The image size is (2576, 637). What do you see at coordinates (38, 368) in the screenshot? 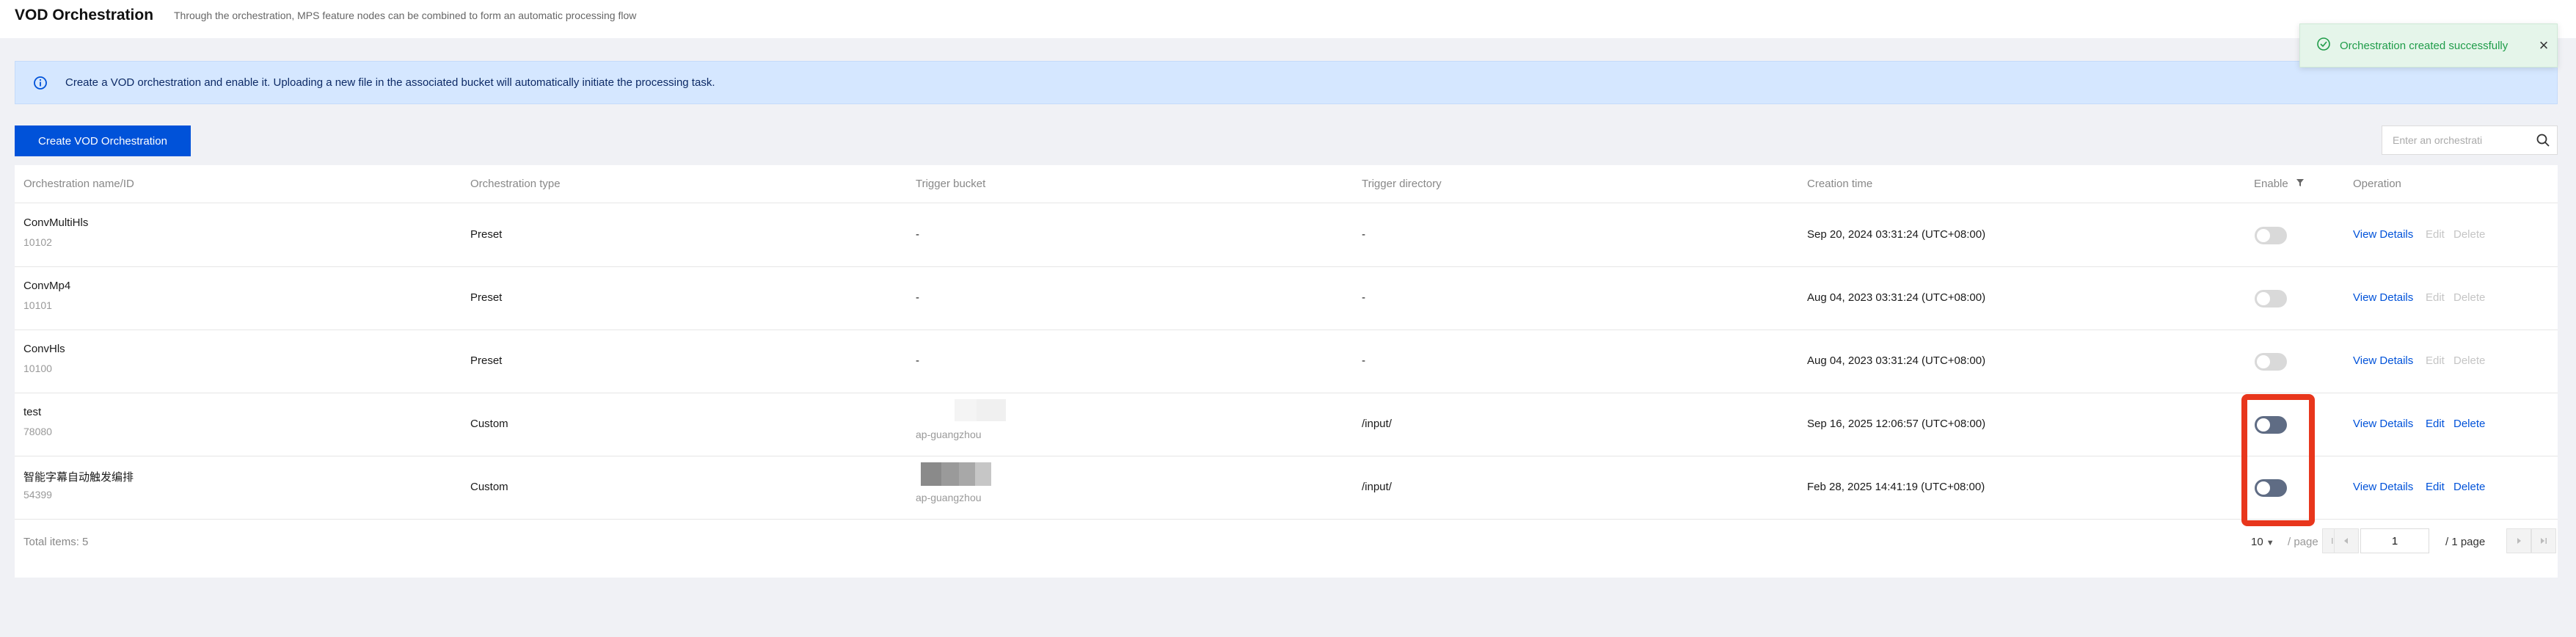
I see `orchestration-id: 10100` at bounding box center [38, 368].